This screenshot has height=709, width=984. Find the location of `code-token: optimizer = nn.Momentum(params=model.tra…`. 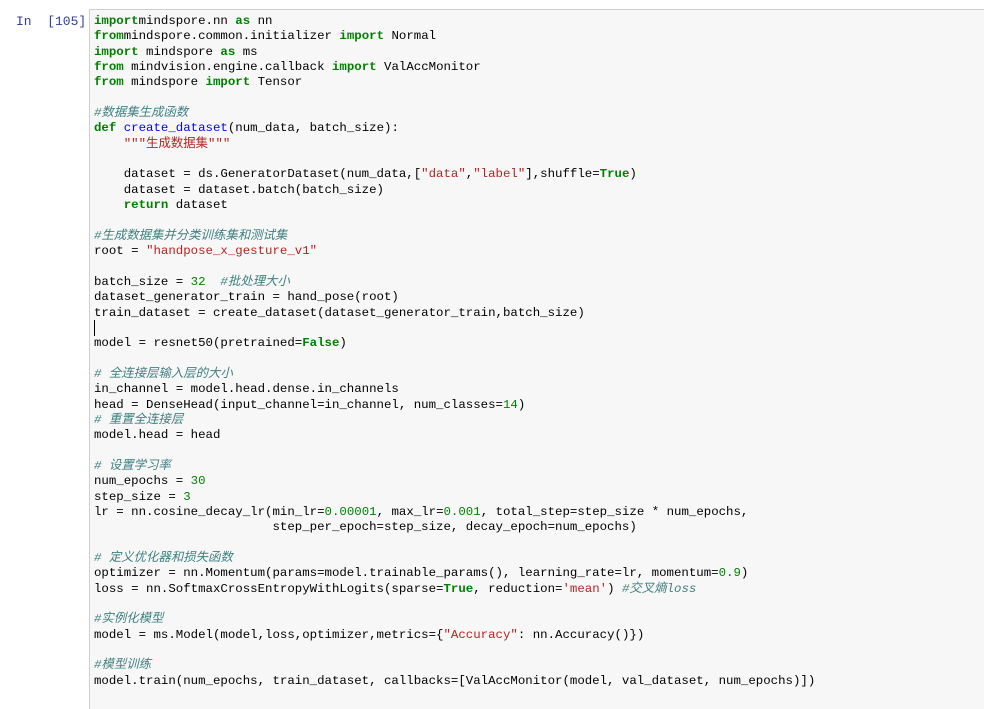

code-token: optimizer = nn.Momentum(params=model.tra… is located at coordinates (406, 573).